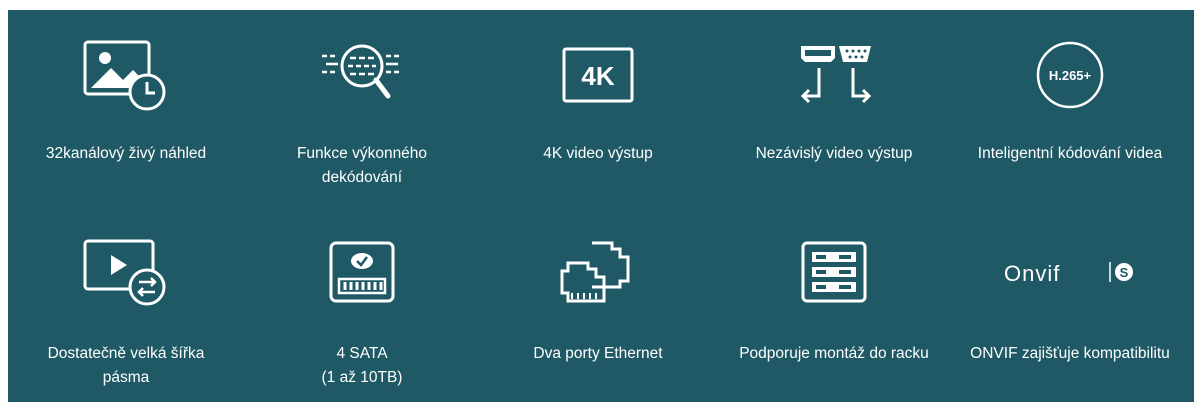  I want to click on feature-label: 4 SATA (1 až 10TB), so click(362, 365).